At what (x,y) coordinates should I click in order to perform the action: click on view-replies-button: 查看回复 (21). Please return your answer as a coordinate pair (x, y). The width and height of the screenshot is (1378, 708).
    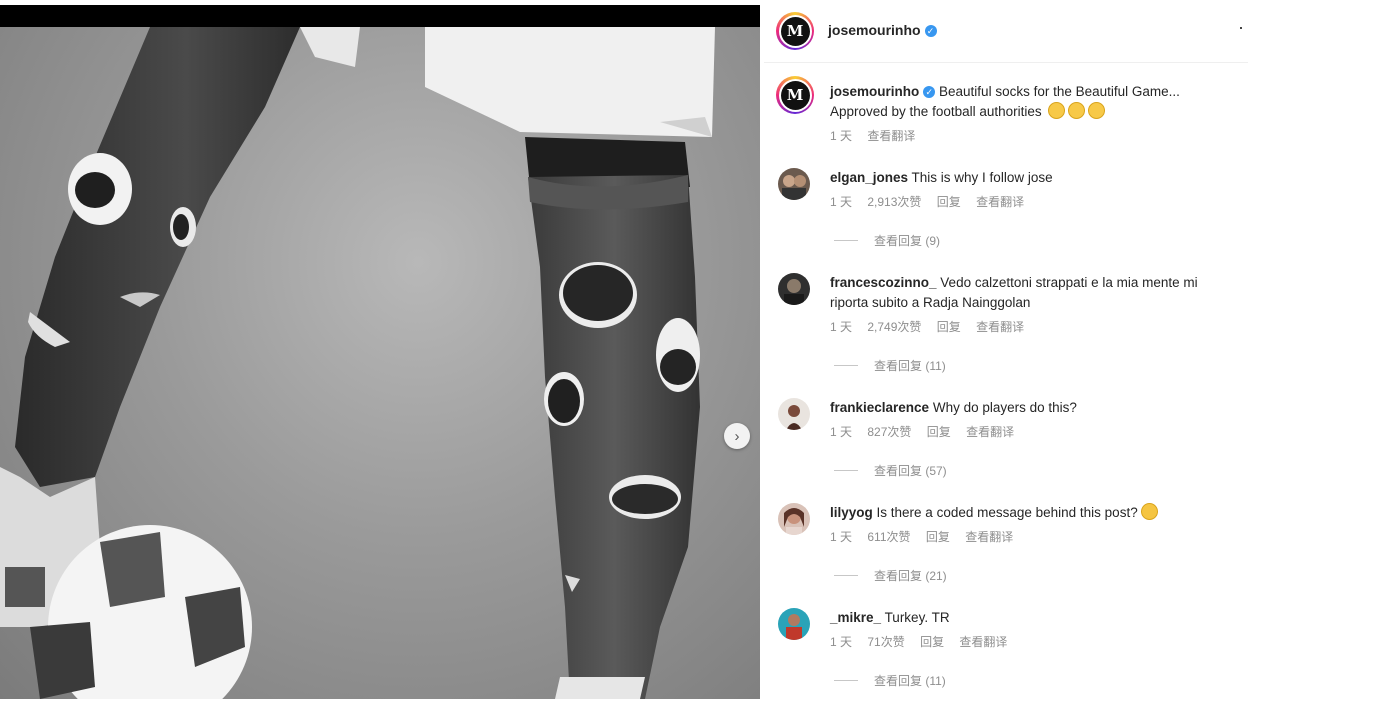
    Looking at the image, I should click on (890, 575).